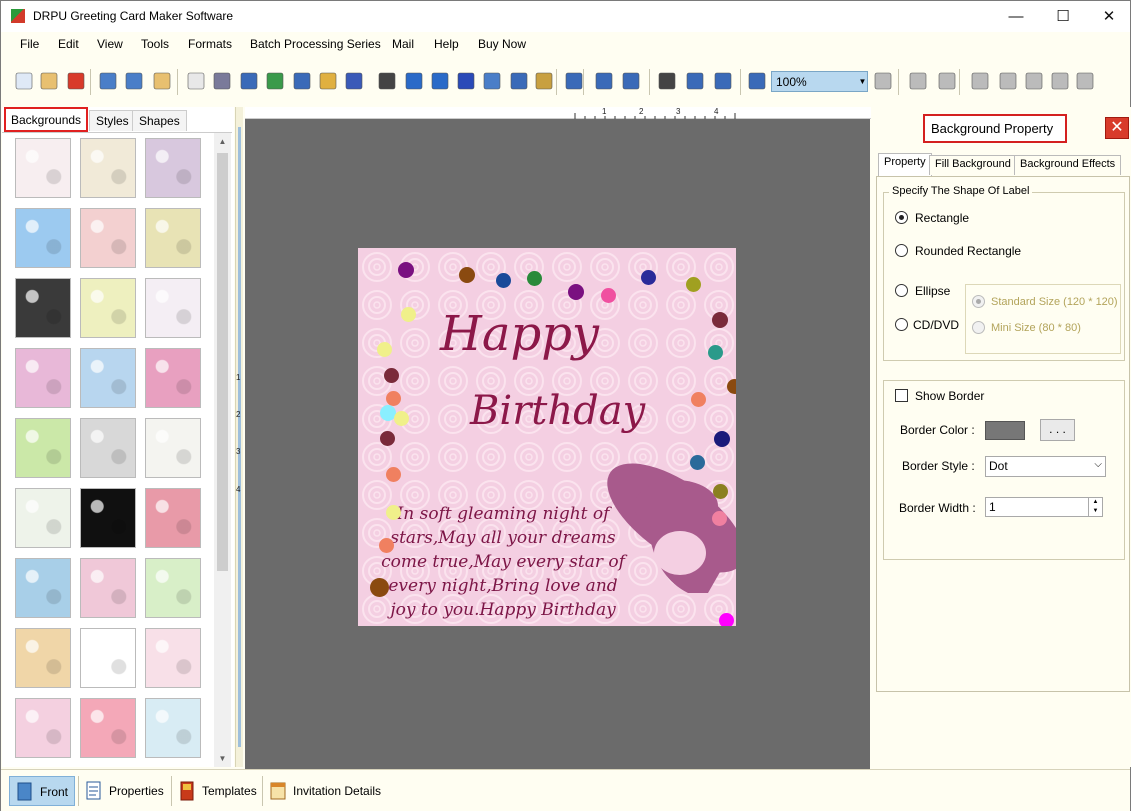  I want to click on tab-styles: Styles, so click(112, 120).